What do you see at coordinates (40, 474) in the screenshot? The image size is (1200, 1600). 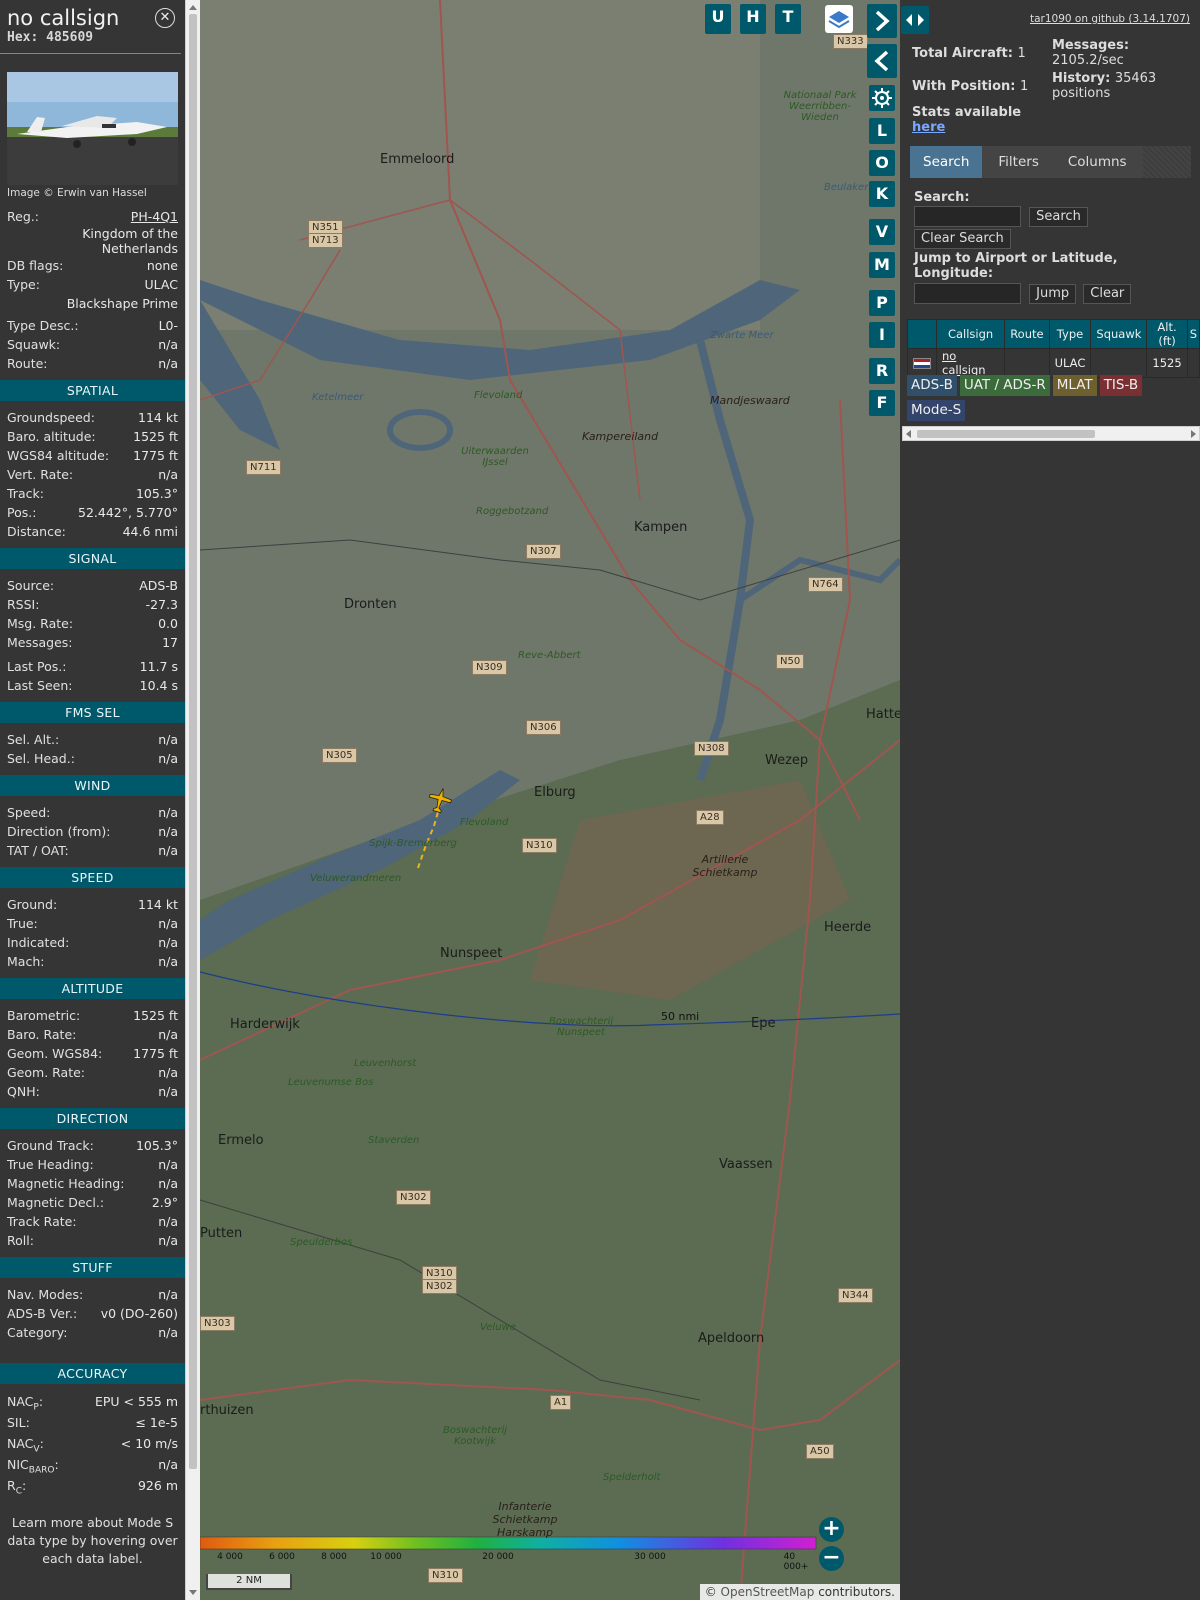 I see `spatial-label: Vert. Rate:` at bounding box center [40, 474].